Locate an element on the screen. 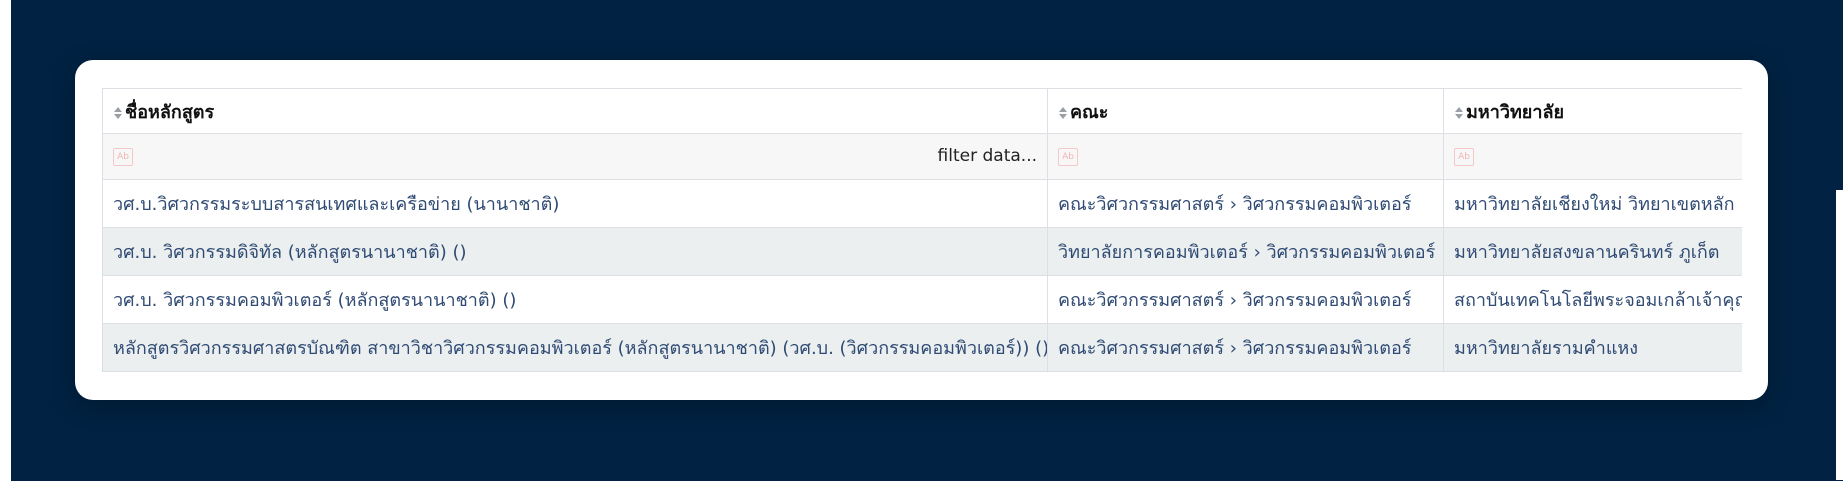 The width and height of the screenshot is (1843, 481). cell-university: มหาวิทยาลัยรามคำแหง is located at coordinates (1592, 347).